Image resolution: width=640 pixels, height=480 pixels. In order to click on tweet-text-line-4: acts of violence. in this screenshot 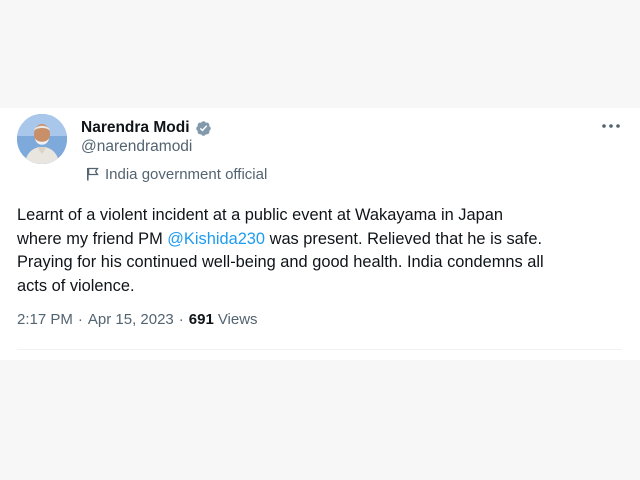, I will do `click(76, 285)`.